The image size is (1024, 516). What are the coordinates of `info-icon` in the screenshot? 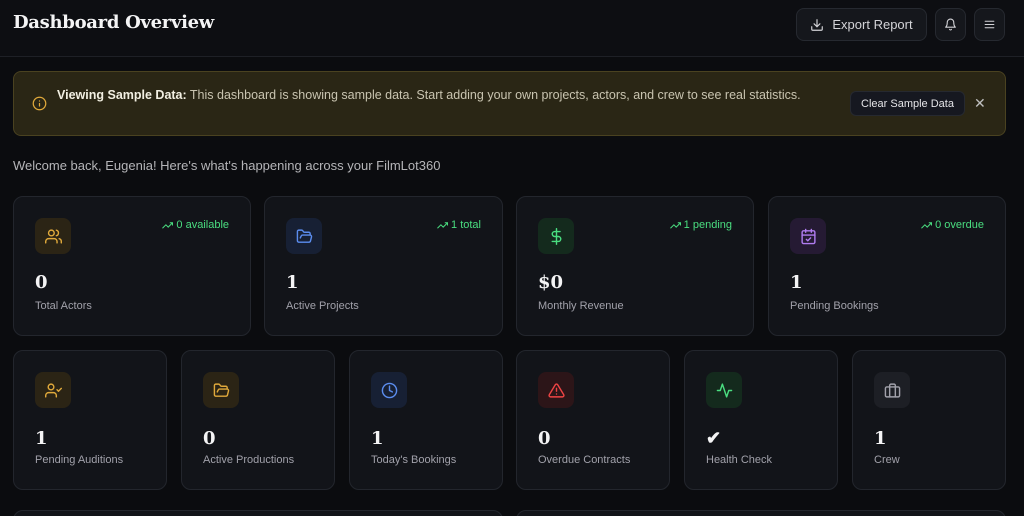 It's located at (39, 103).